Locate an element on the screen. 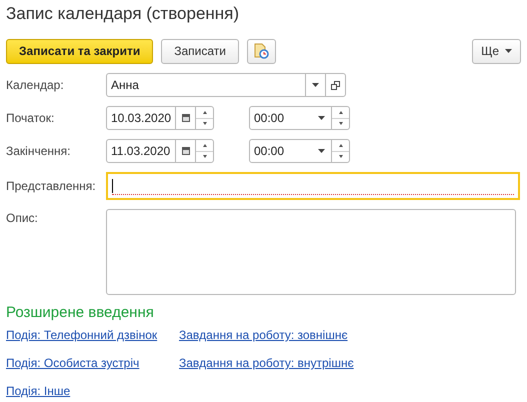 This screenshot has height=402, width=527. field-label: Закінчення: is located at coordinates (39, 151).